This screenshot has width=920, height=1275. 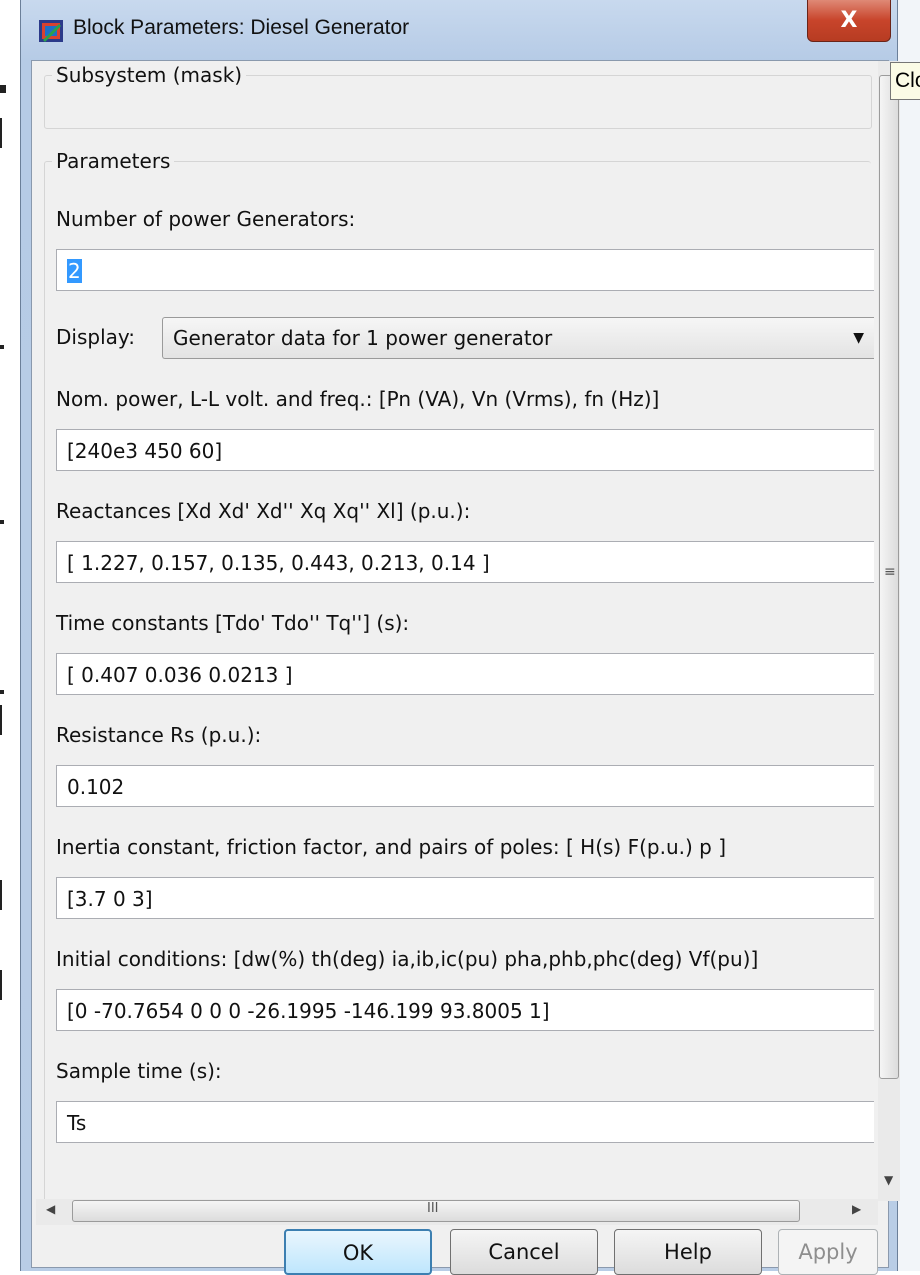 What do you see at coordinates (113, 161) in the screenshot?
I see `parameters-group-label: Parameters` at bounding box center [113, 161].